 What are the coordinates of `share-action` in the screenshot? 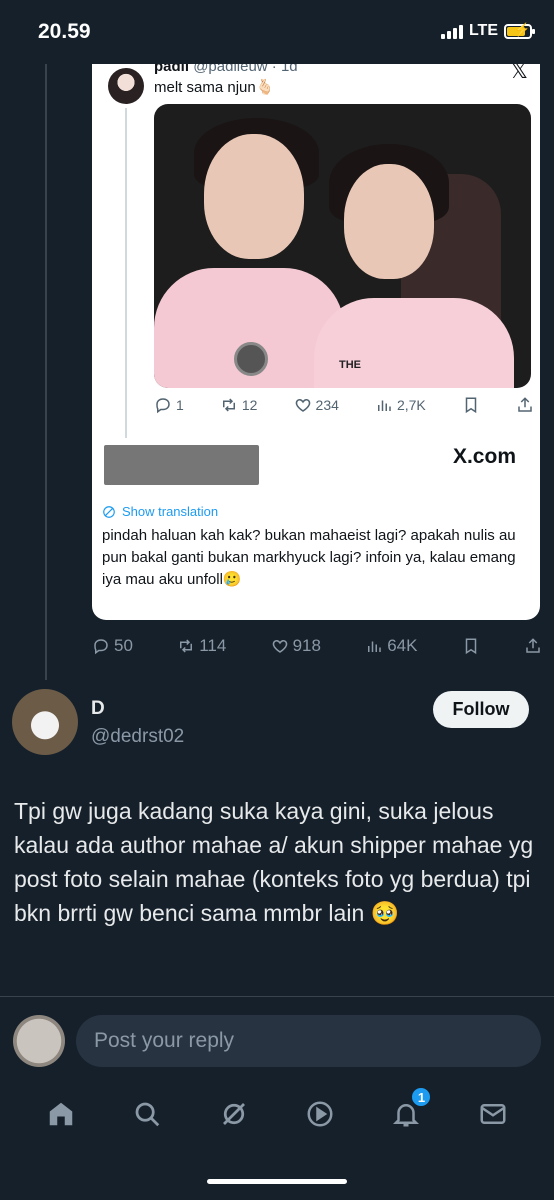 It's located at (533, 646).